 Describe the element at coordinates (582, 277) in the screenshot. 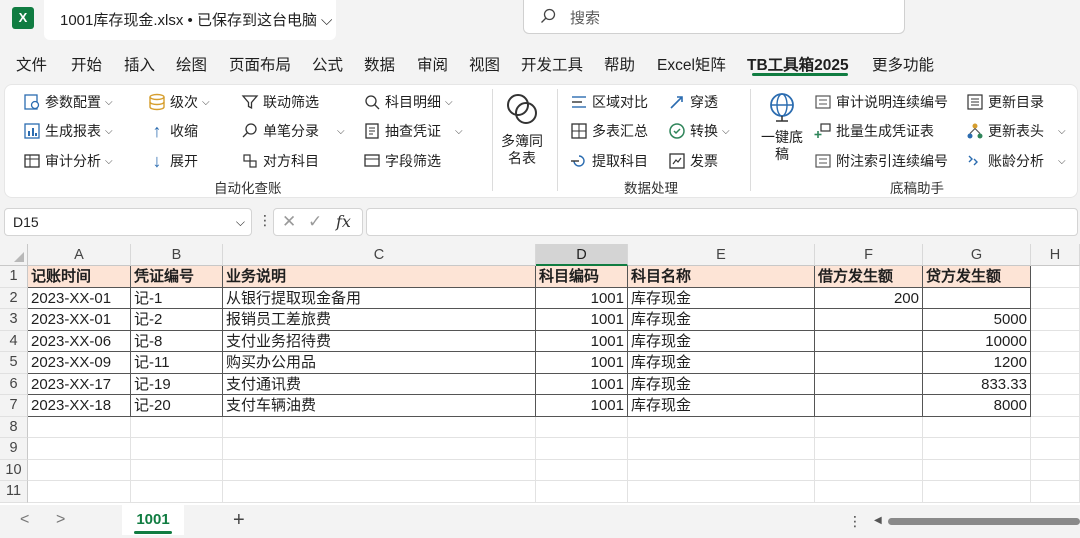

I see `header-cell: 科目编码` at that location.